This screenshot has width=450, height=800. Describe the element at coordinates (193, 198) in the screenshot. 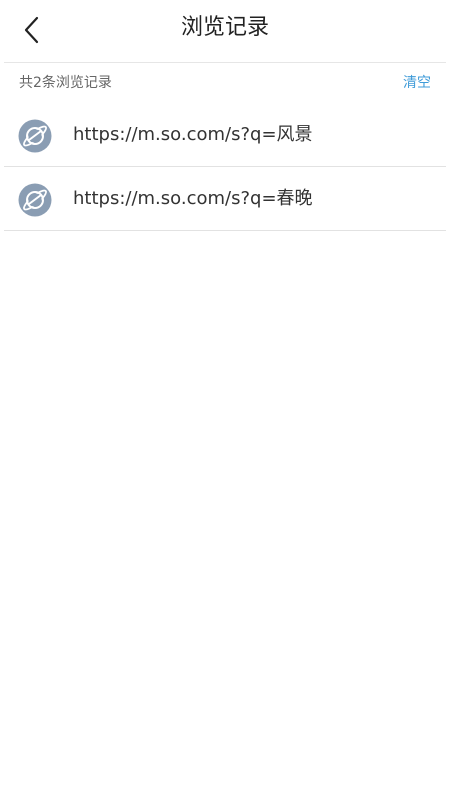

I see `history-url: https://m.so.com/s?q=春晚` at that location.